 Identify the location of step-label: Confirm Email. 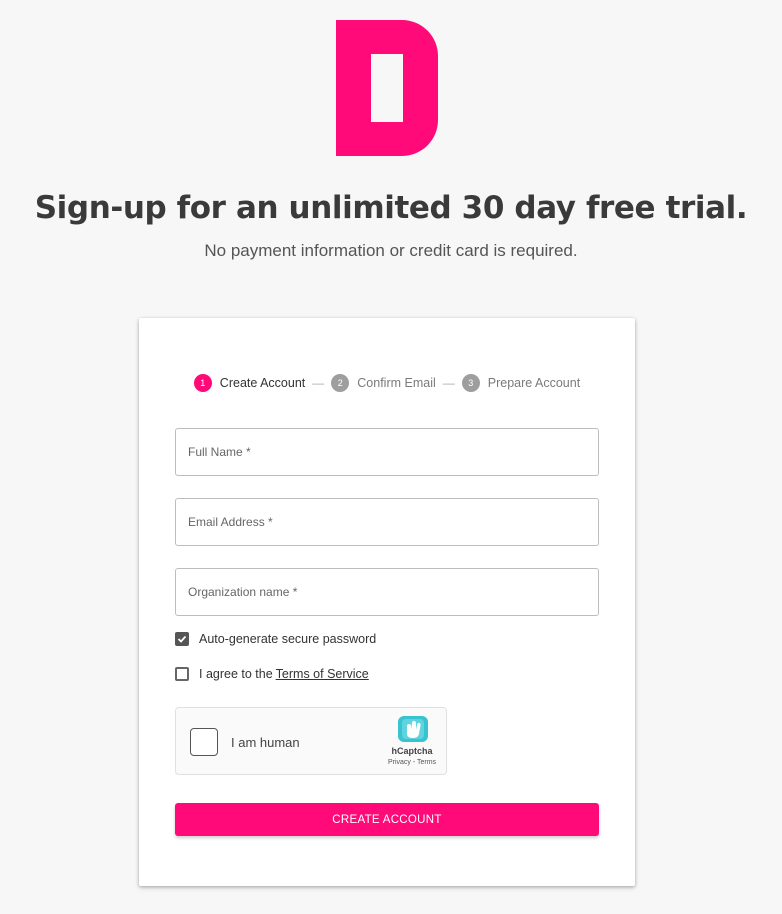
(396, 383).